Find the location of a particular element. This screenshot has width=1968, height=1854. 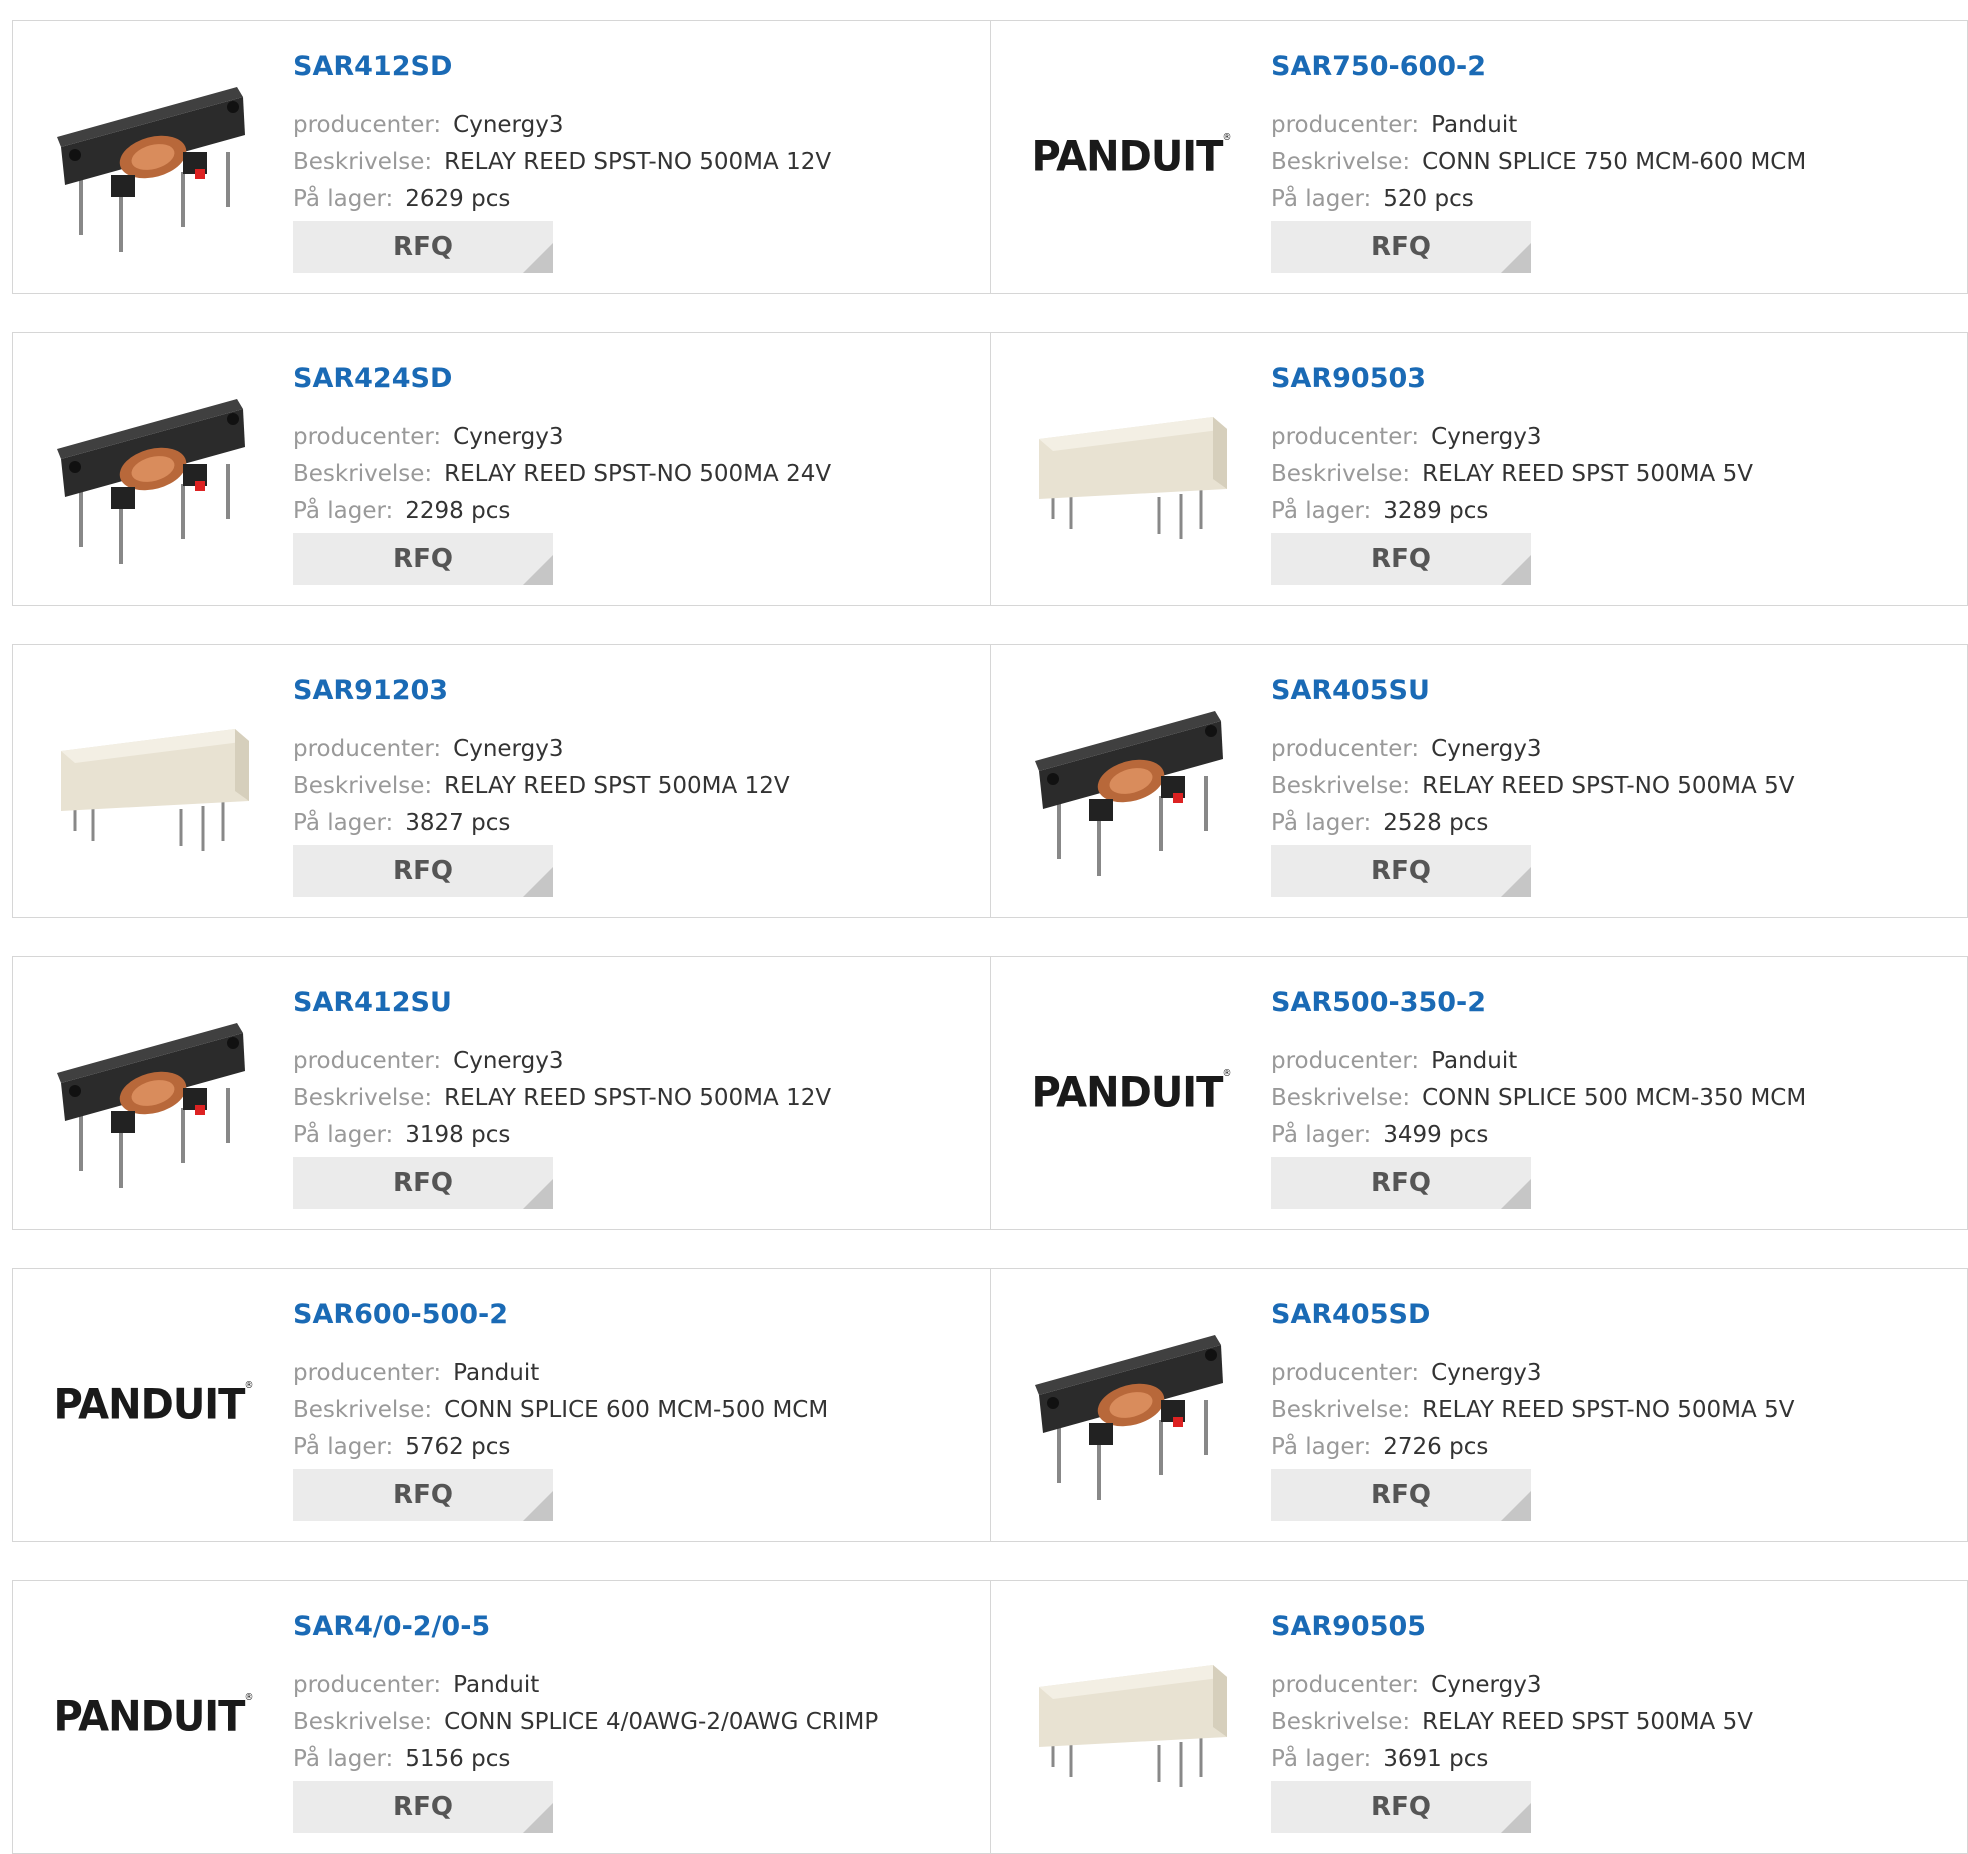

product-title-link: SAR500-350-2 is located at coordinates (1378, 1002).